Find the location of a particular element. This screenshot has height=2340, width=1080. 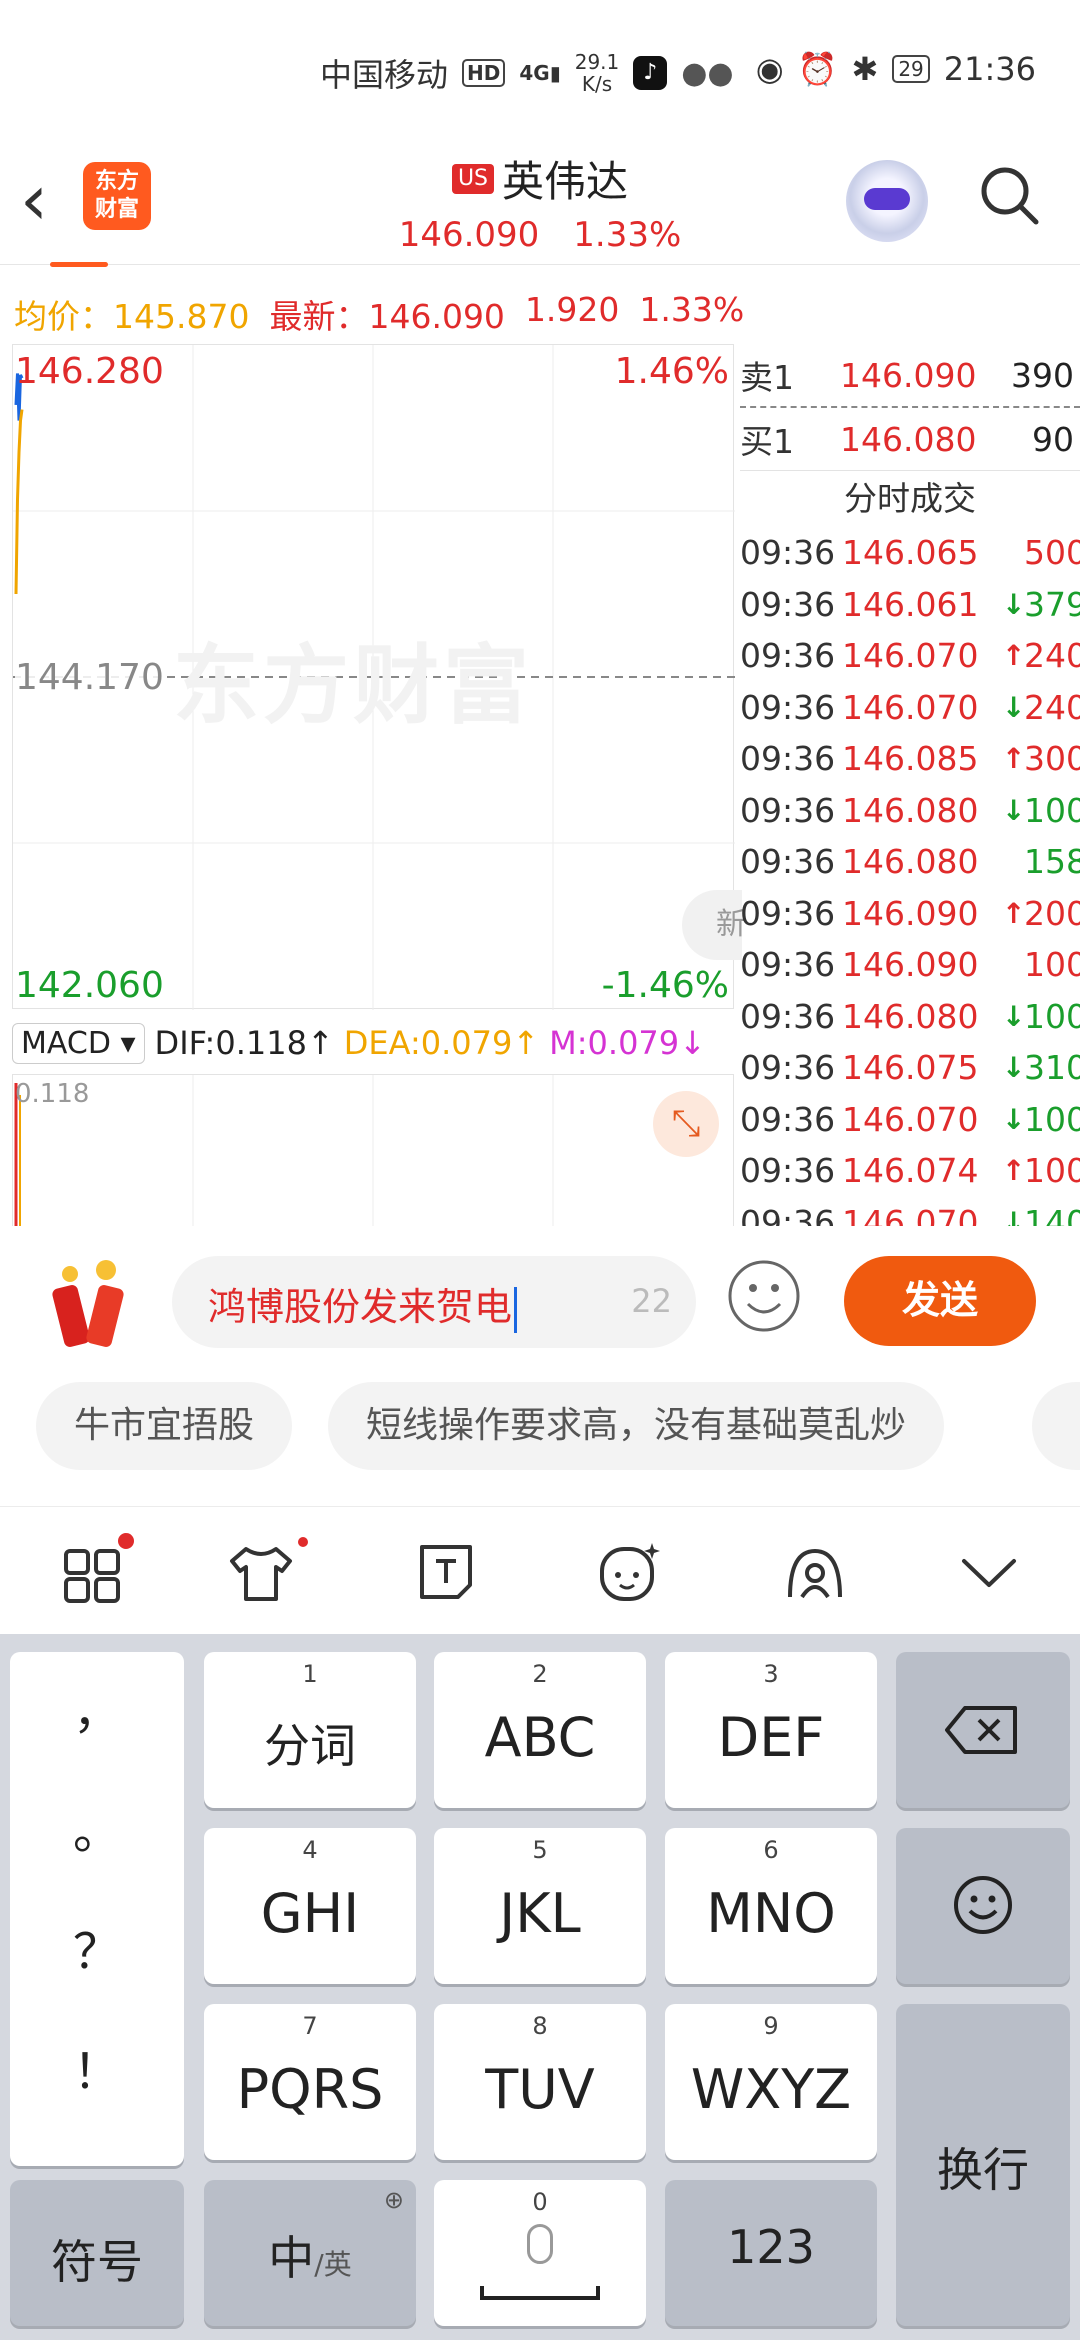

emoji-face-icon is located at coordinates (983, 1905).